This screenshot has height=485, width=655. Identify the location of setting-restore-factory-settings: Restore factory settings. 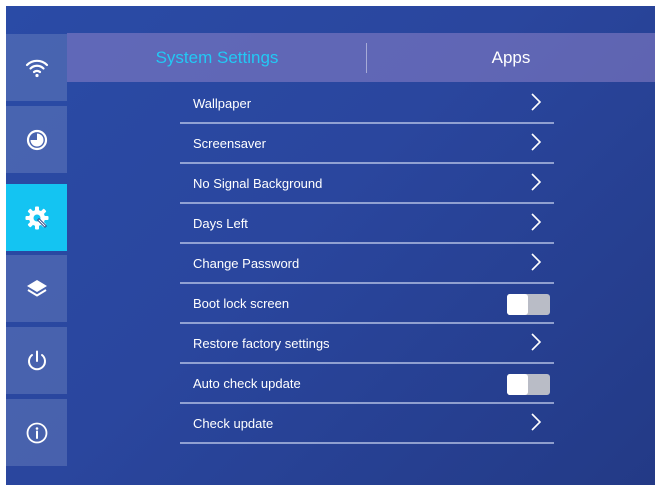
(367, 344).